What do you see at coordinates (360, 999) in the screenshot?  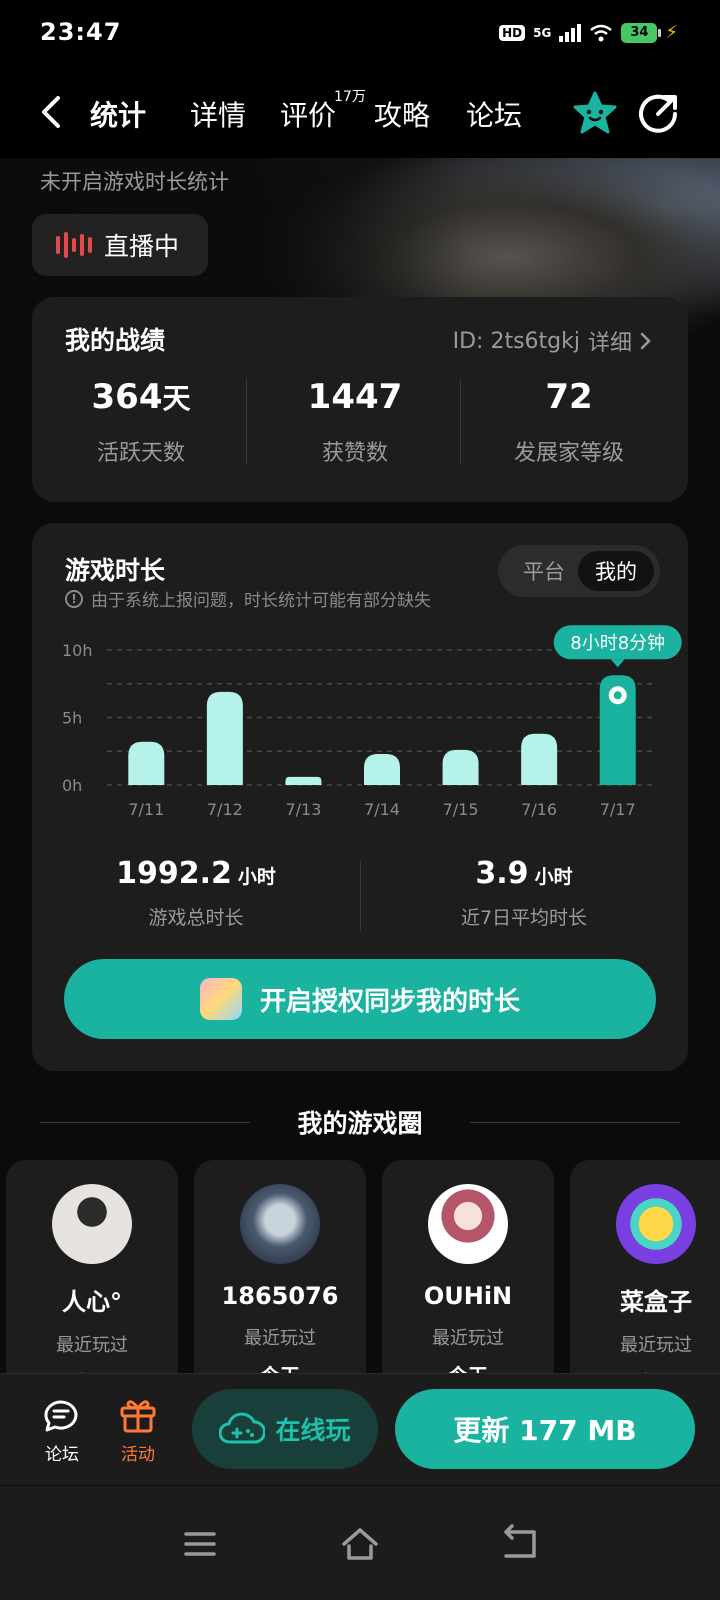 I see `sync-playtime-button: 开启授权同步我的时长` at bounding box center [360, 999].